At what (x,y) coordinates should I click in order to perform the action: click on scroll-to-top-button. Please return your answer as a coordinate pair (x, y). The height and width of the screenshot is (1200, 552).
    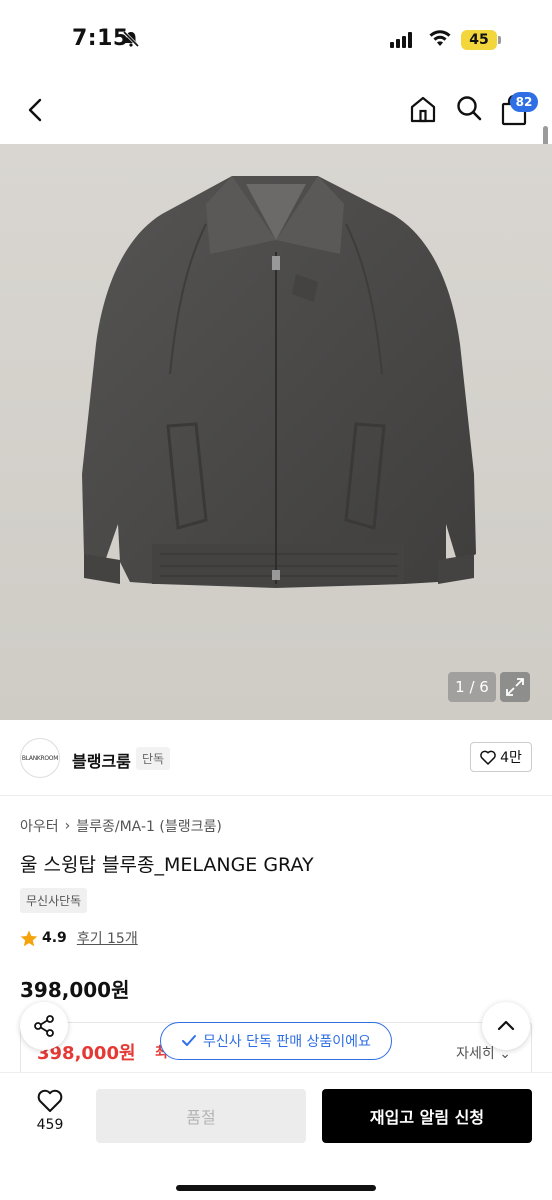
    Looking at the image, I should click on (506, 1026).